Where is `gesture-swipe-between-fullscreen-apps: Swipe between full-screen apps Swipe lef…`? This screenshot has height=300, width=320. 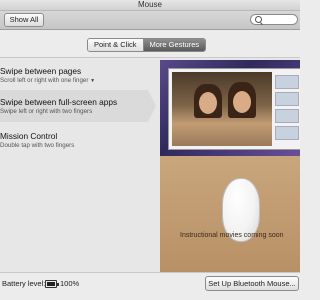
gesture-swipe-between-fullscreen-apps: Swipe between full-screen apps Swipe lef… is located at coordinates (76, 106).